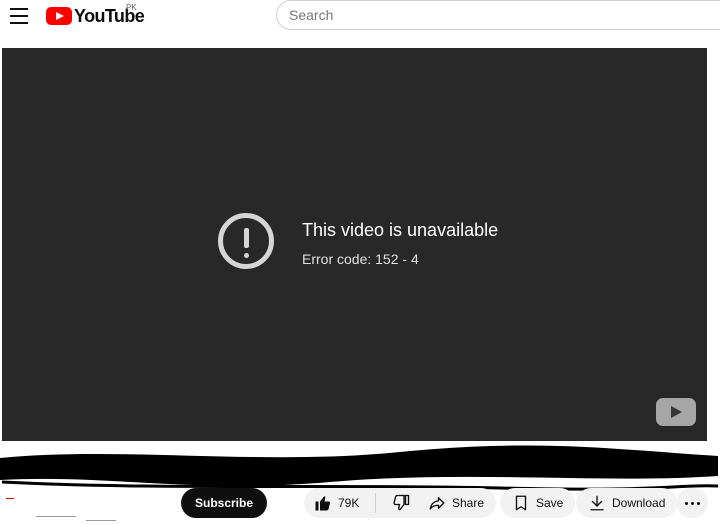 This screenshot has width=720, height=524. What do you see at coordinates (597, 503) in the screenshot?
I see `download-icon` at bounding box center [597, 503].